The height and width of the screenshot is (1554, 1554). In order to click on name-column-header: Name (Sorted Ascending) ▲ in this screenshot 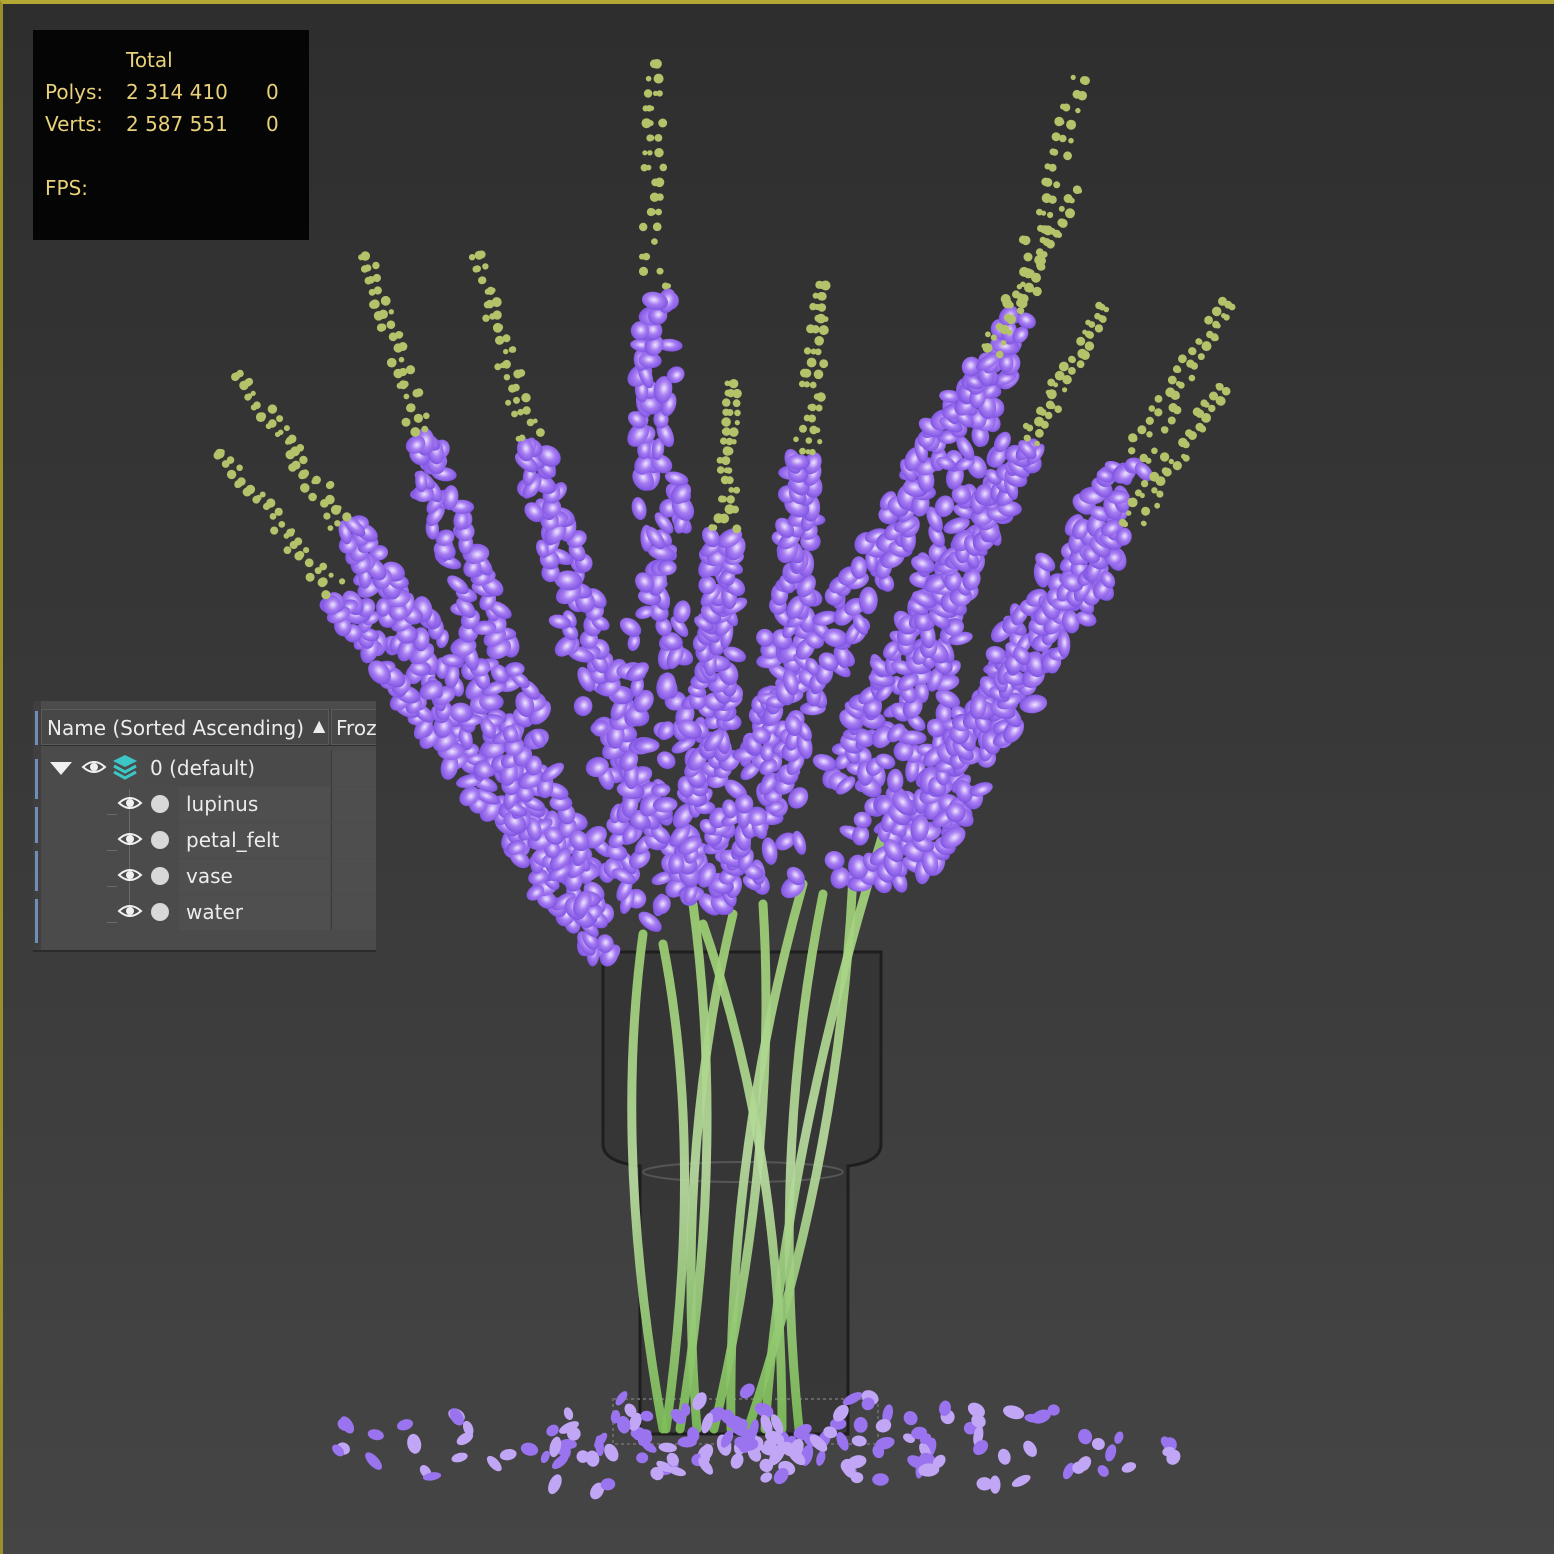, I will do `click(185, 727)`.